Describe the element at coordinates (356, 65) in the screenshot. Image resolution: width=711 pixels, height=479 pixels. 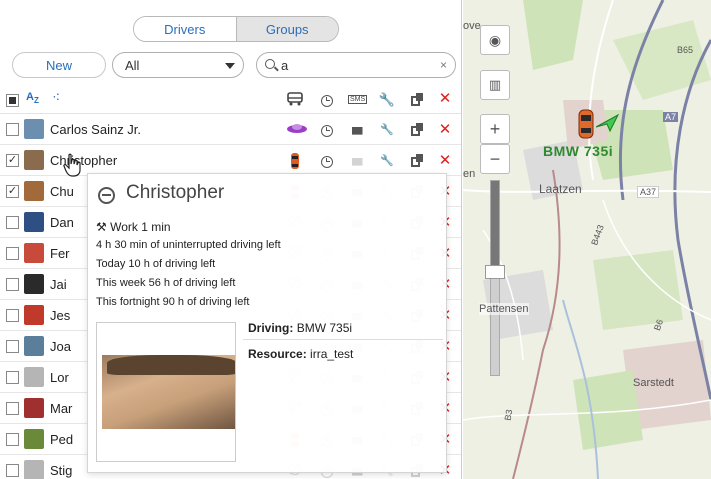
I see `search-input: a ×` at that location.